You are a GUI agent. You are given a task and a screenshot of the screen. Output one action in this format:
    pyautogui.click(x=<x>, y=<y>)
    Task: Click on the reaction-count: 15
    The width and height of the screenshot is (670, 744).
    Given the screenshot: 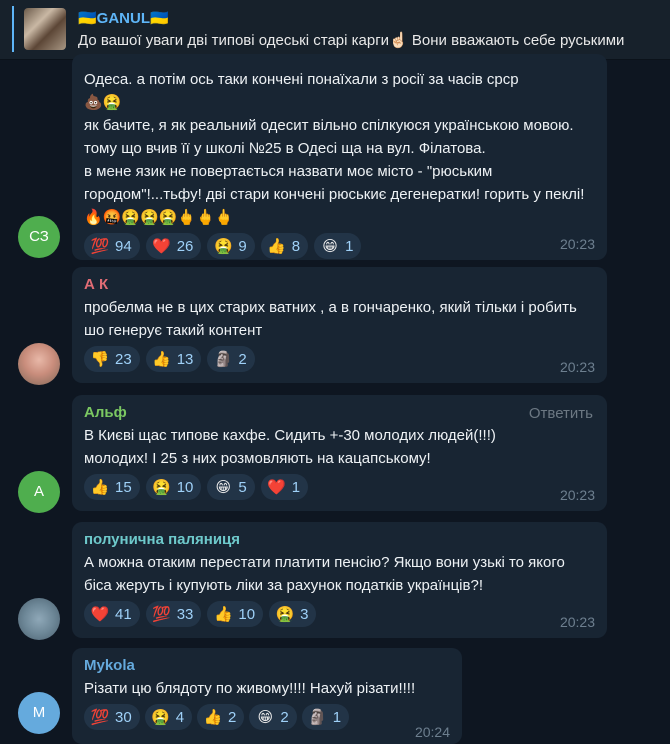 What is the action you would take?
    pyautogui.click(x=123, y=487)
    